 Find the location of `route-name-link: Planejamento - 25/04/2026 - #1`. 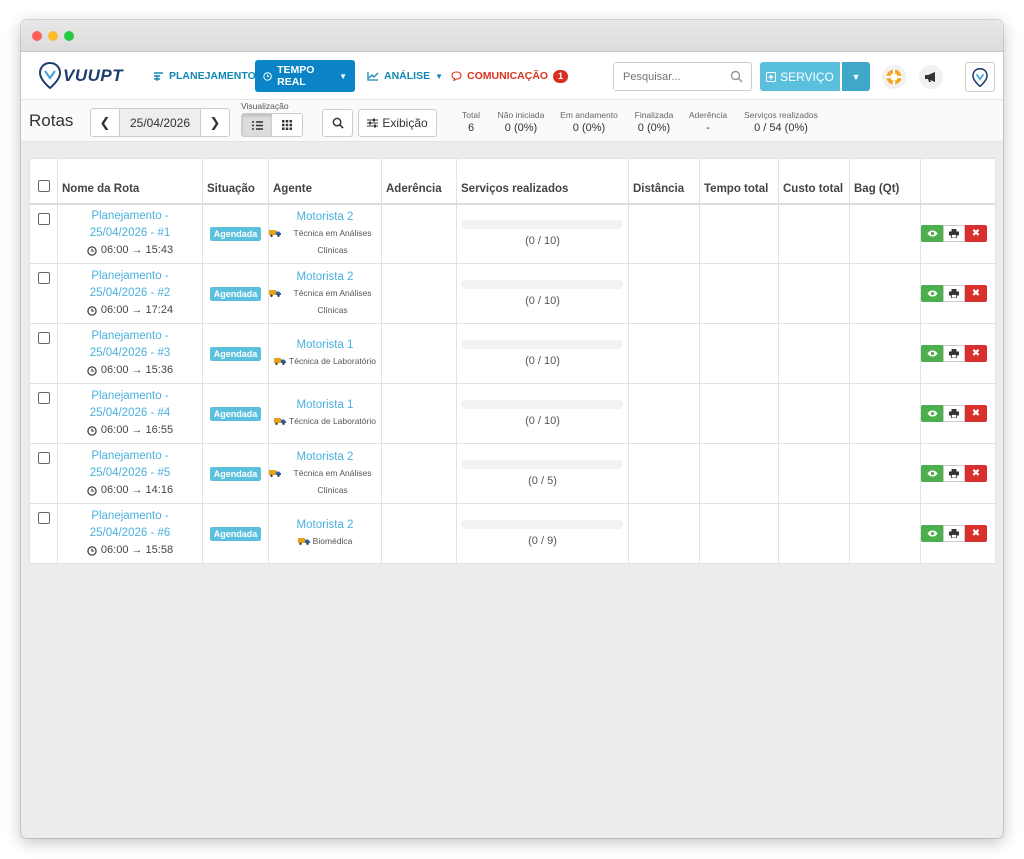

route-name-link: Planejamento - 25/04/2026 - #1 is located at coordinates (130, 225).